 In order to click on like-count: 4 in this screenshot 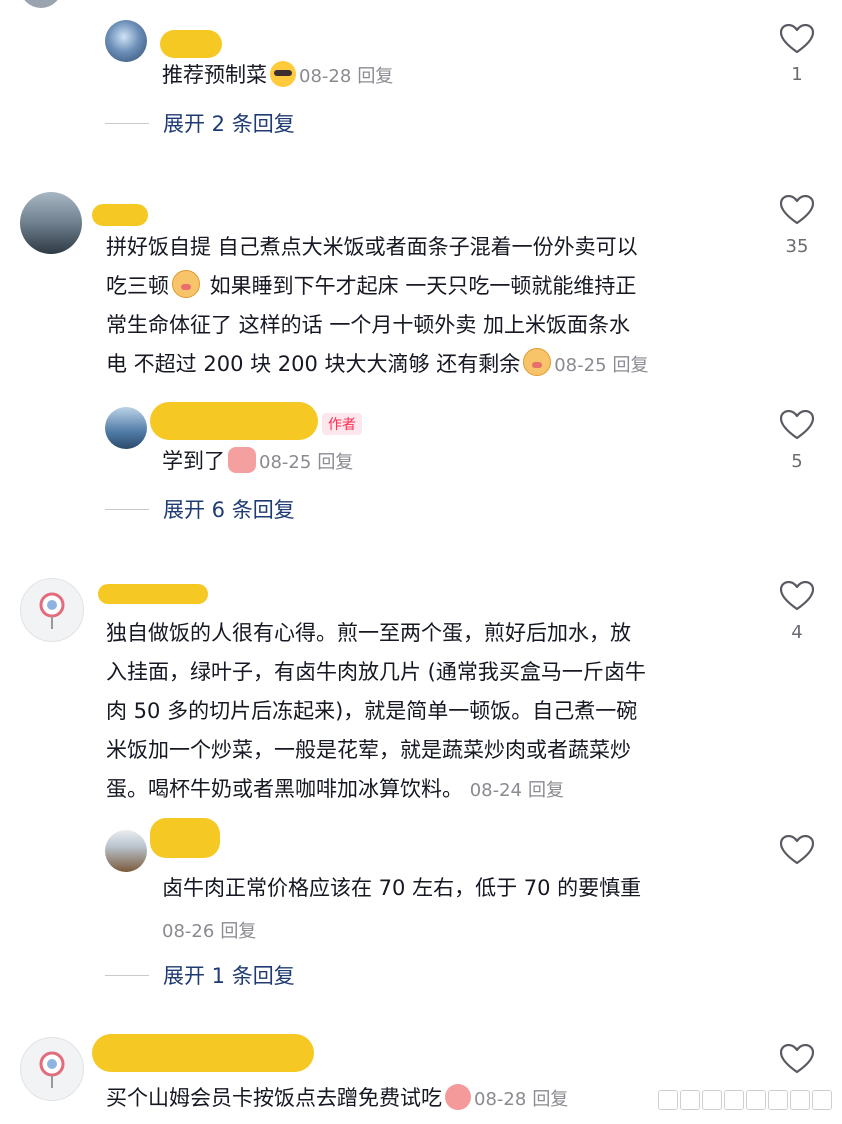, I will do `click(797, 632)`.